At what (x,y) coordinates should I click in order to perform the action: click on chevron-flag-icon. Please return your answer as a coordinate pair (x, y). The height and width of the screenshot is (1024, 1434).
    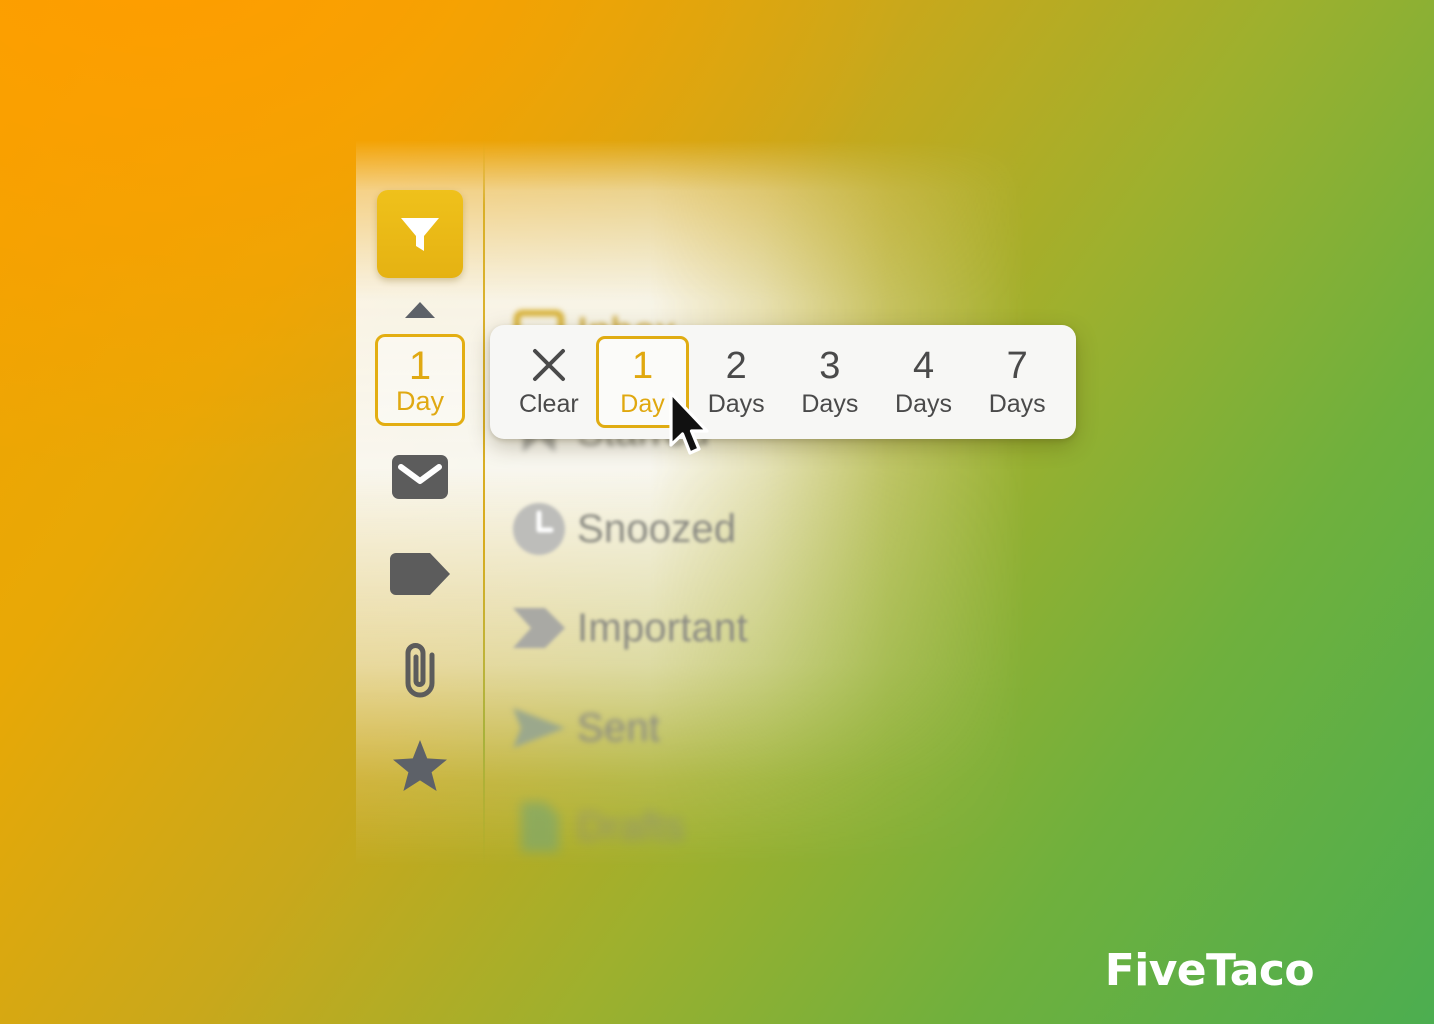
    Looking at the image, I should click on (539, 628).